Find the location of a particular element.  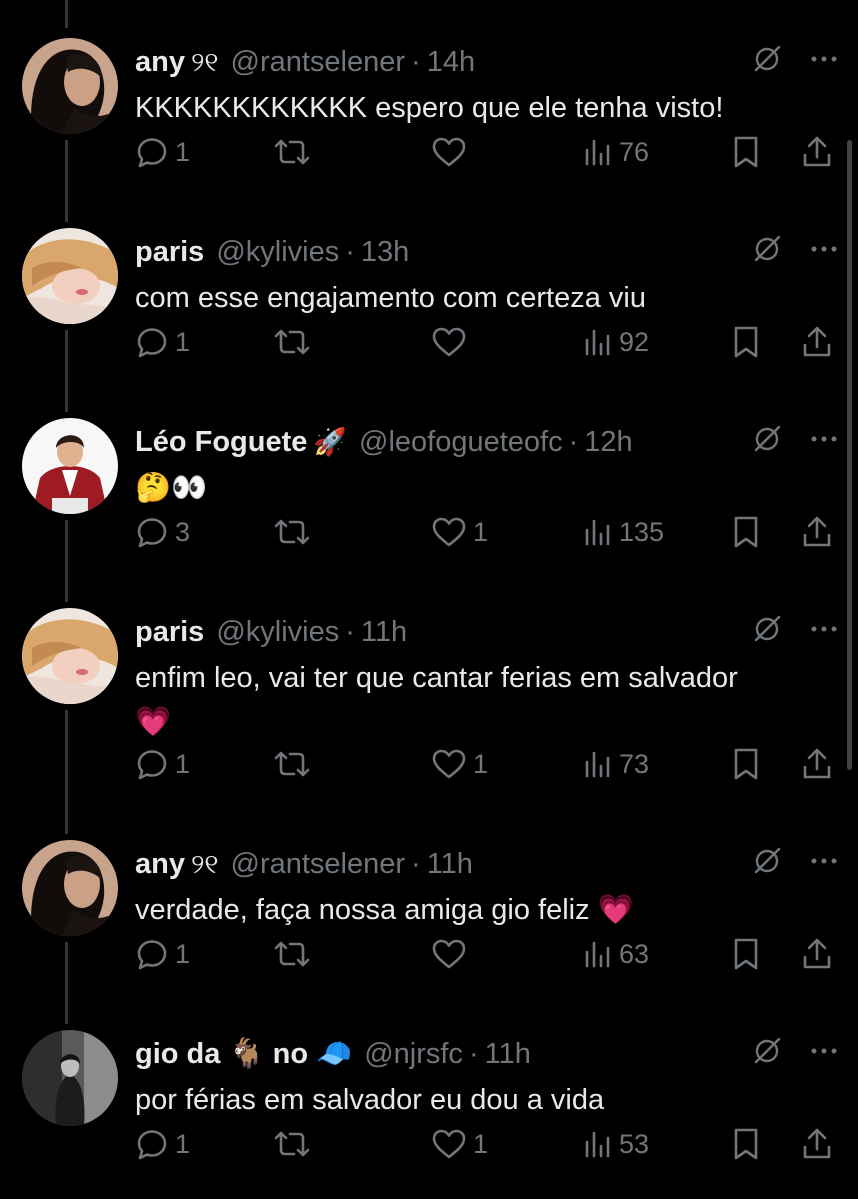

tweet-top-controls is located at coordinates (795, 1051).